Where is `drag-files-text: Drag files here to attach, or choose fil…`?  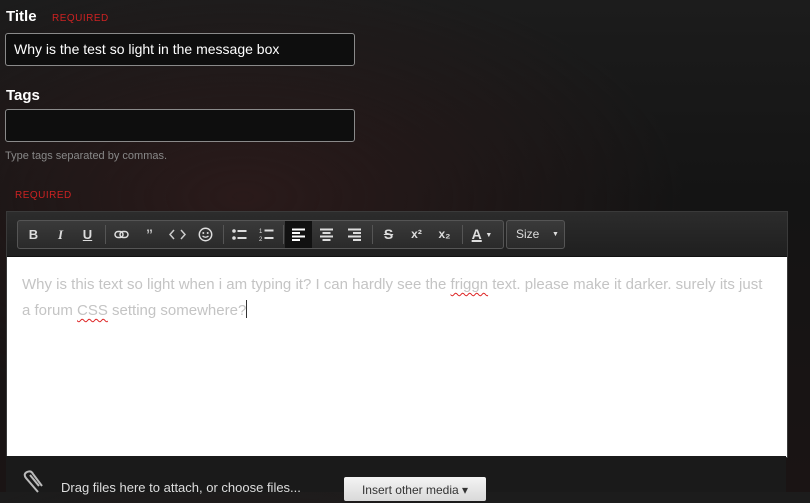
drag-files-text: Drag files here to attach, or choose fil… is located at coordinates (181, 487).